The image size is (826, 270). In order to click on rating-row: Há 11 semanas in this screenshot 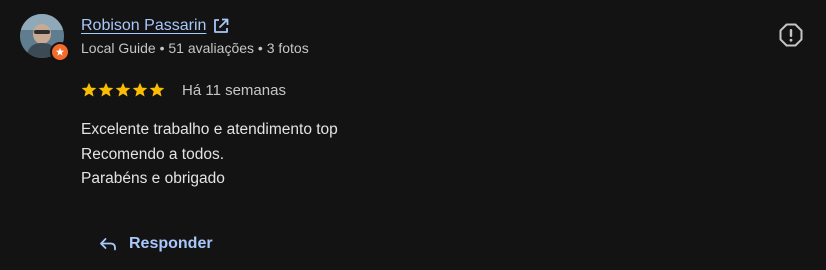, I will do `click(183, 90)`.